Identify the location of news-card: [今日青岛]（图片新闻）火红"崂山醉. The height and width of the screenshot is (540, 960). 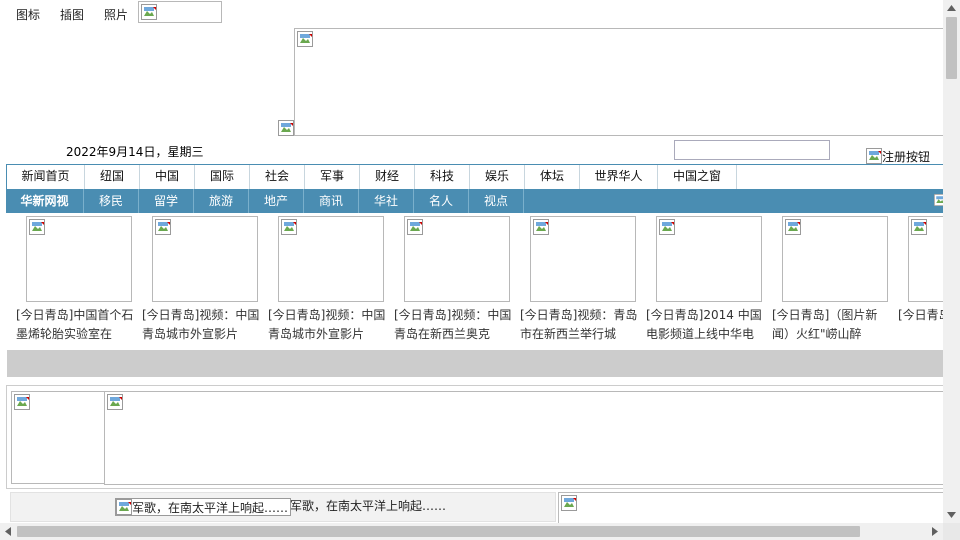
(835, 280).